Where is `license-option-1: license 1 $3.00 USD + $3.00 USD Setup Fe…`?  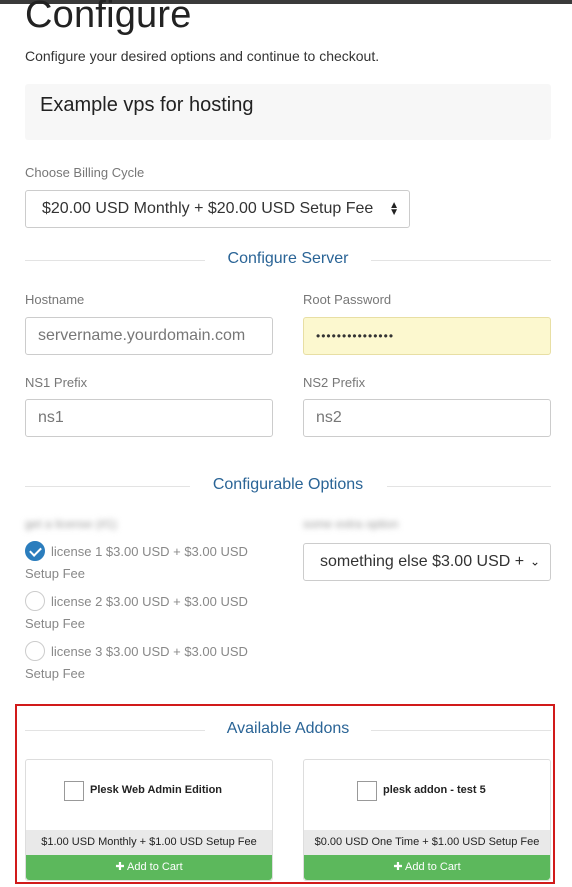
license-option-1: license 1 $3.00 USD + $3.00 USD Setup Fe… is located at coordinates (150, 562).